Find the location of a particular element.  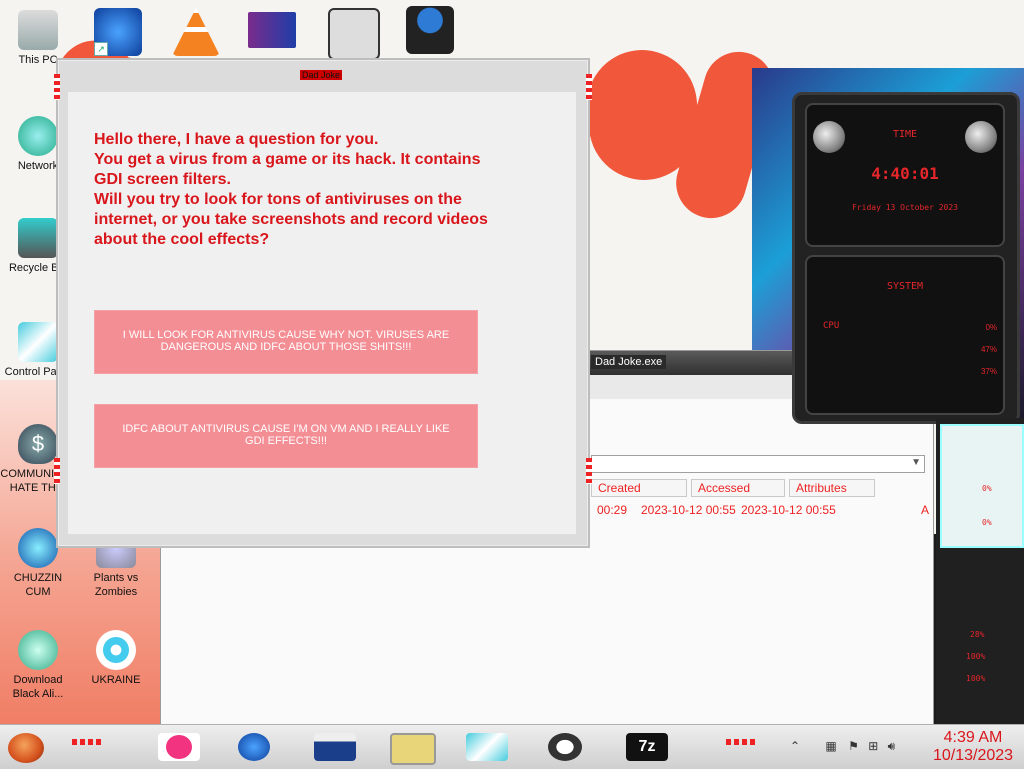

column-created: Created is located at coordinates (639, 488).